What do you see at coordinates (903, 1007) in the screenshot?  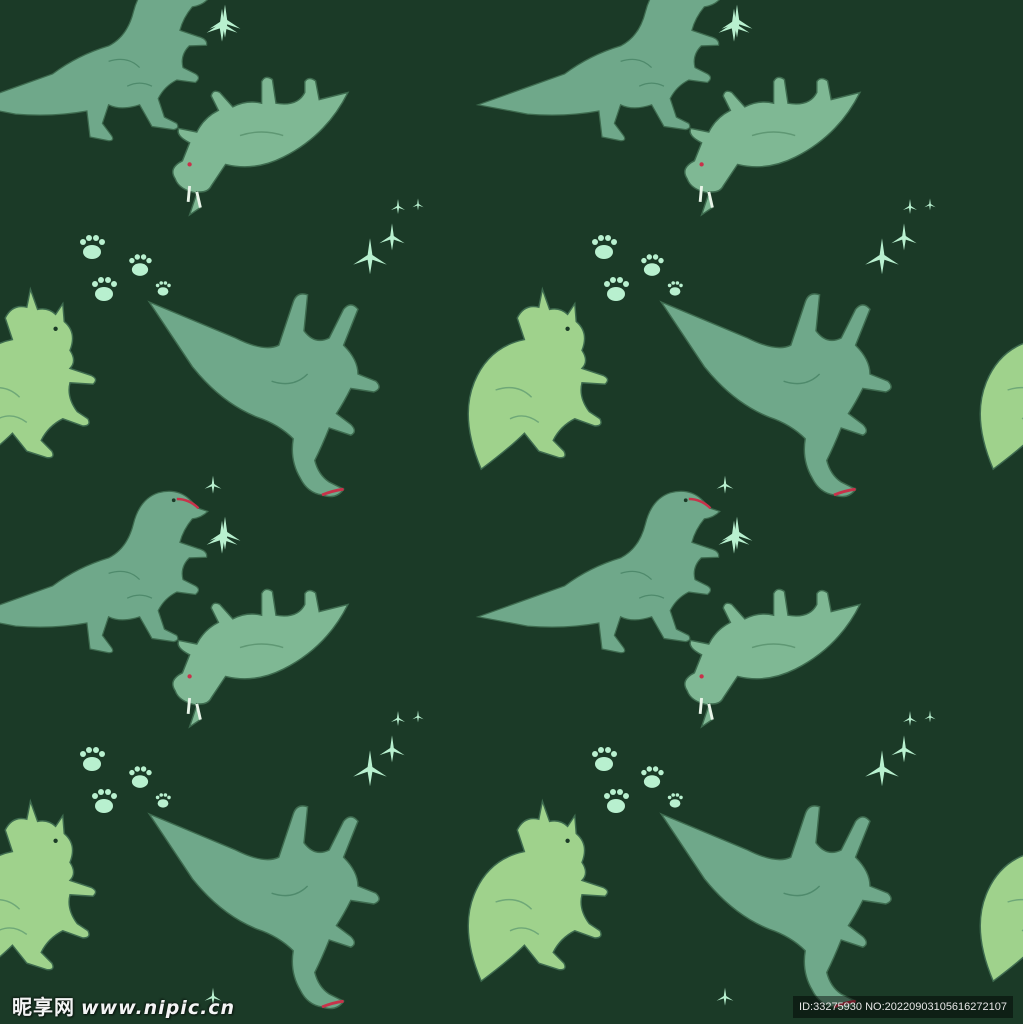 I see `watermark-id-badge: ID:33275930 NO:20220903105616272107` at bounding box center [903, 1007].